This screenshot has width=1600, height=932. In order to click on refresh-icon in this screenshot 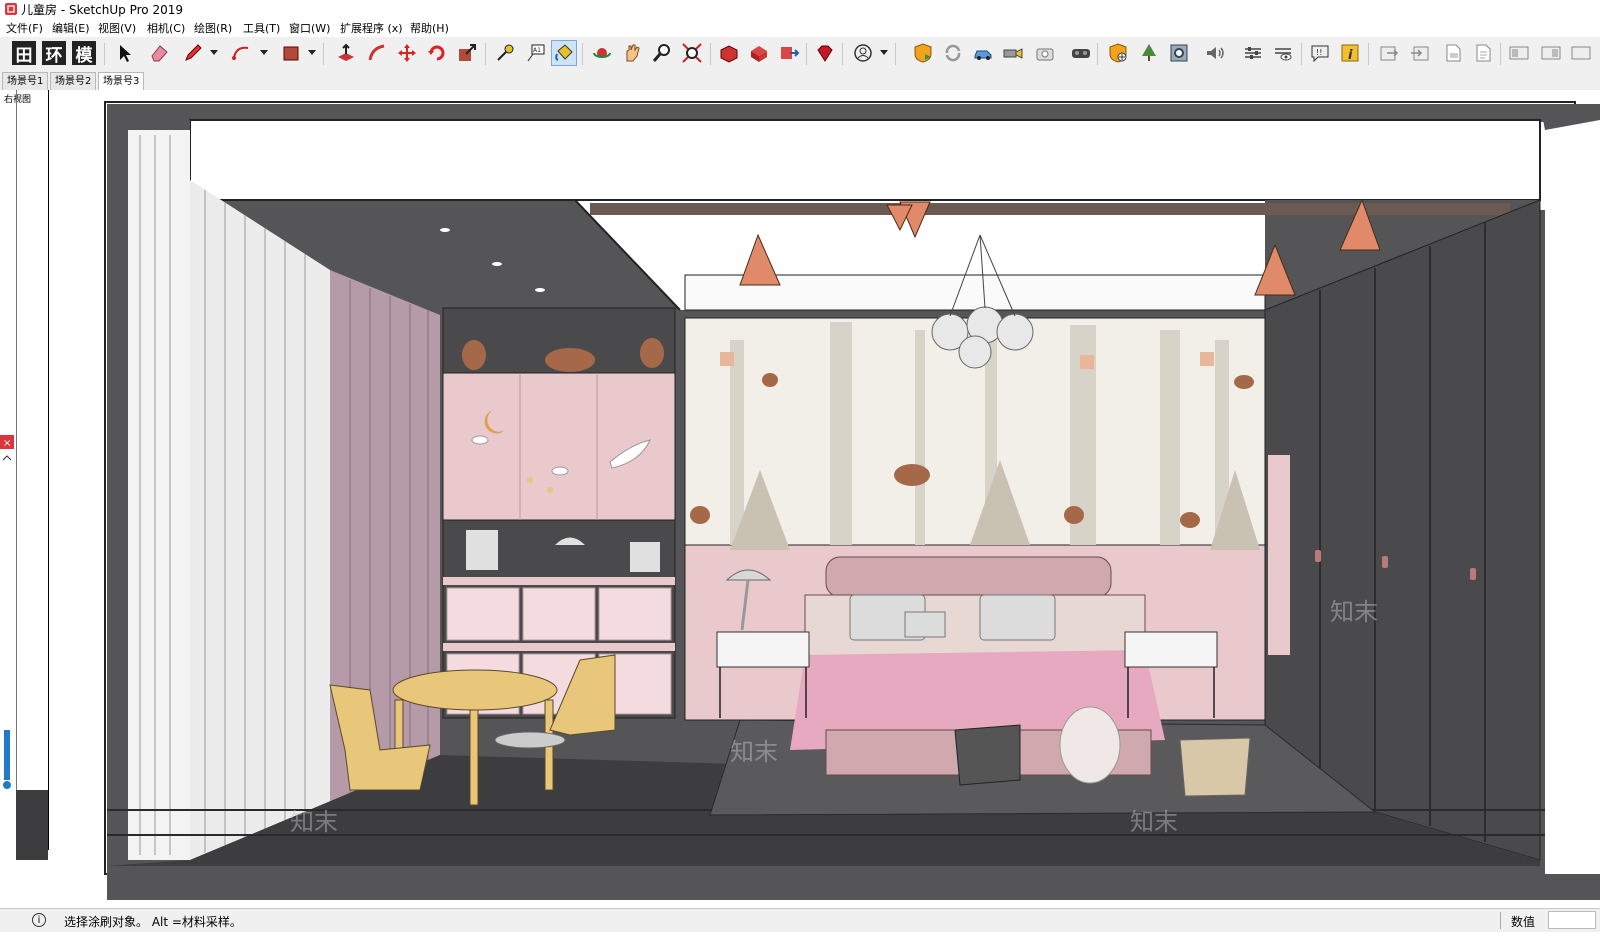, I will do `click(953, 53)`.